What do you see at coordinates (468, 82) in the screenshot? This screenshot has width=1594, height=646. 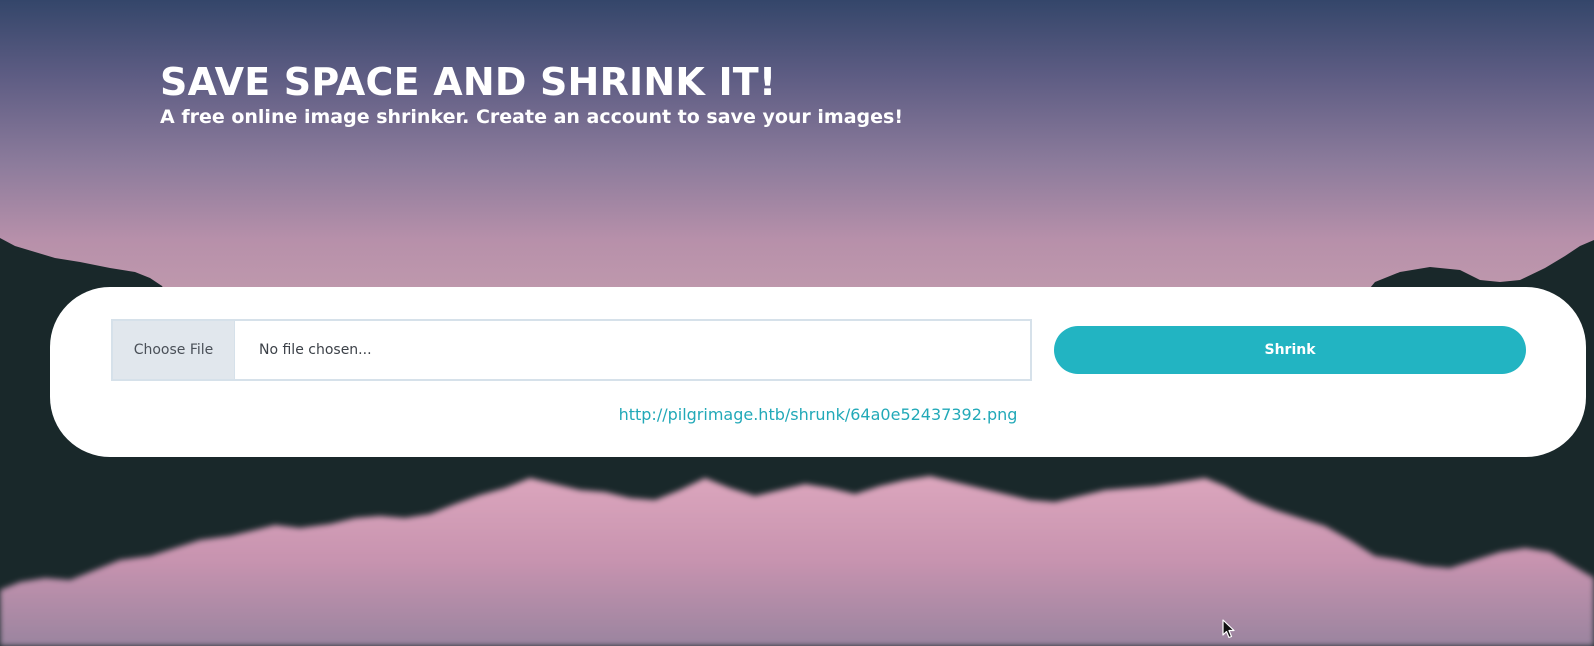 I see `page-title: SAVE SPACE AND SHRINK IT!` at bounding box center [468, 82].